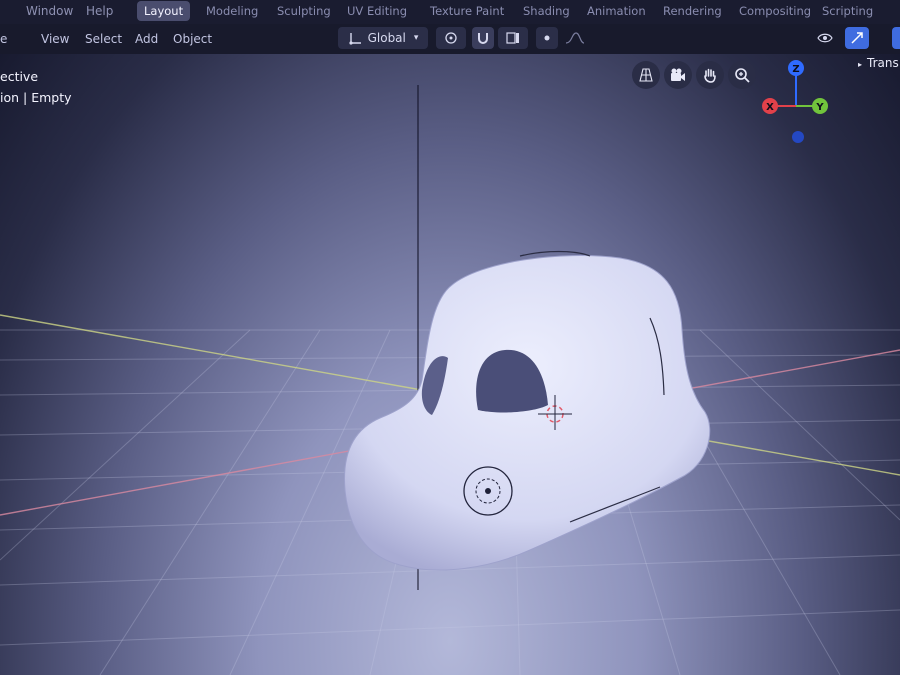 The width and height of the screenshot is (900, 675). Describe the element at coordinates (467, 11) in the screenshot. I see `tab-texture-paint: Texture Paint` at that location.